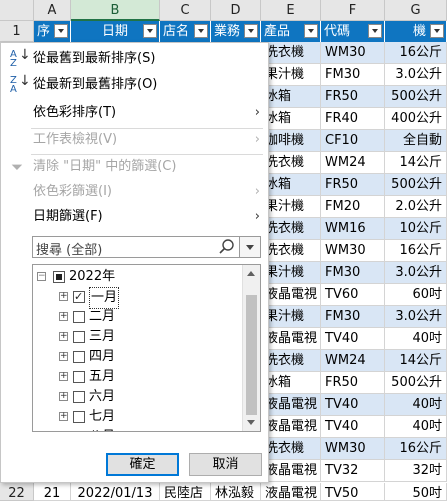 The width and height of the screenshot is (447, 504). What do you see at coordinates (227, 247) in the screenshot?
I see `search-icon` at bounding box center [227, 247].